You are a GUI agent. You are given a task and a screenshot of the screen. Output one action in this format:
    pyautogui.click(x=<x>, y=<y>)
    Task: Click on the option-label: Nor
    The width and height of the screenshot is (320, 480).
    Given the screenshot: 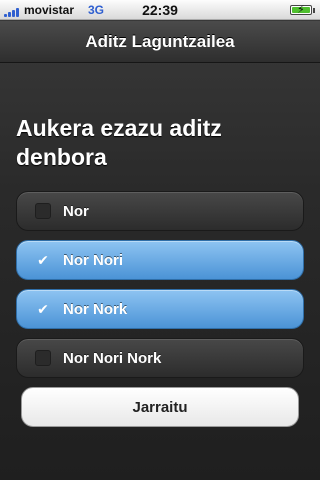 What is the action you would take?
    pyautogui.click(x=76, y=211)
    